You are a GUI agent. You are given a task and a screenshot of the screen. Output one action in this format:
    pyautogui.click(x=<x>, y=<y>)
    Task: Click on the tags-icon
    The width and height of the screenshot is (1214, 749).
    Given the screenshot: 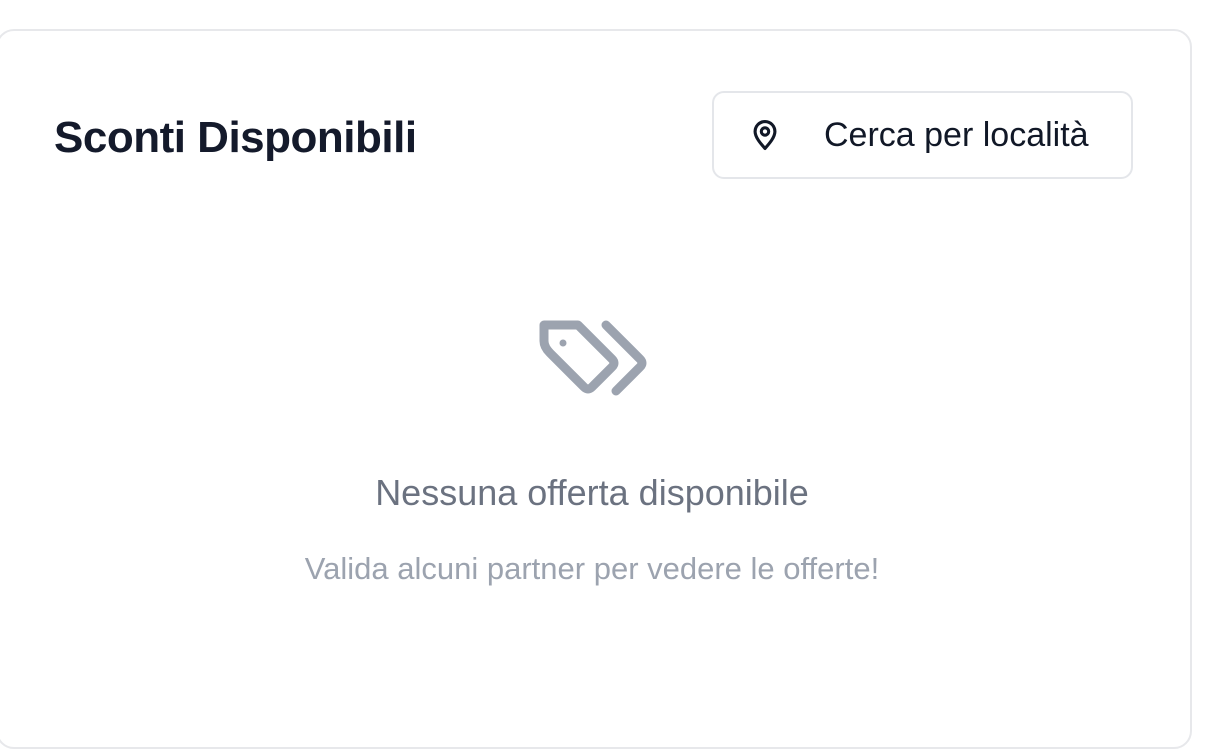 What is the action you would take?
    pyautogui.click(x=593, y=358)
    